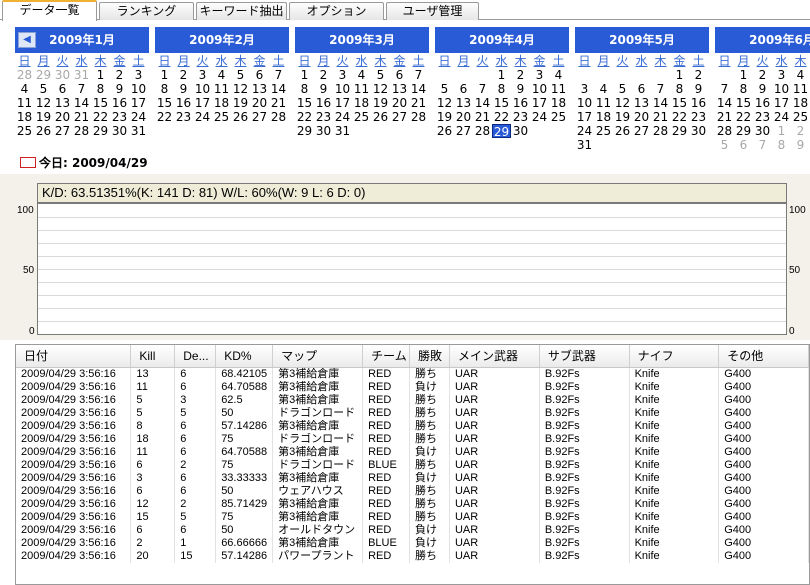  I want to click on calendar-day: 15, so click(304, 103).